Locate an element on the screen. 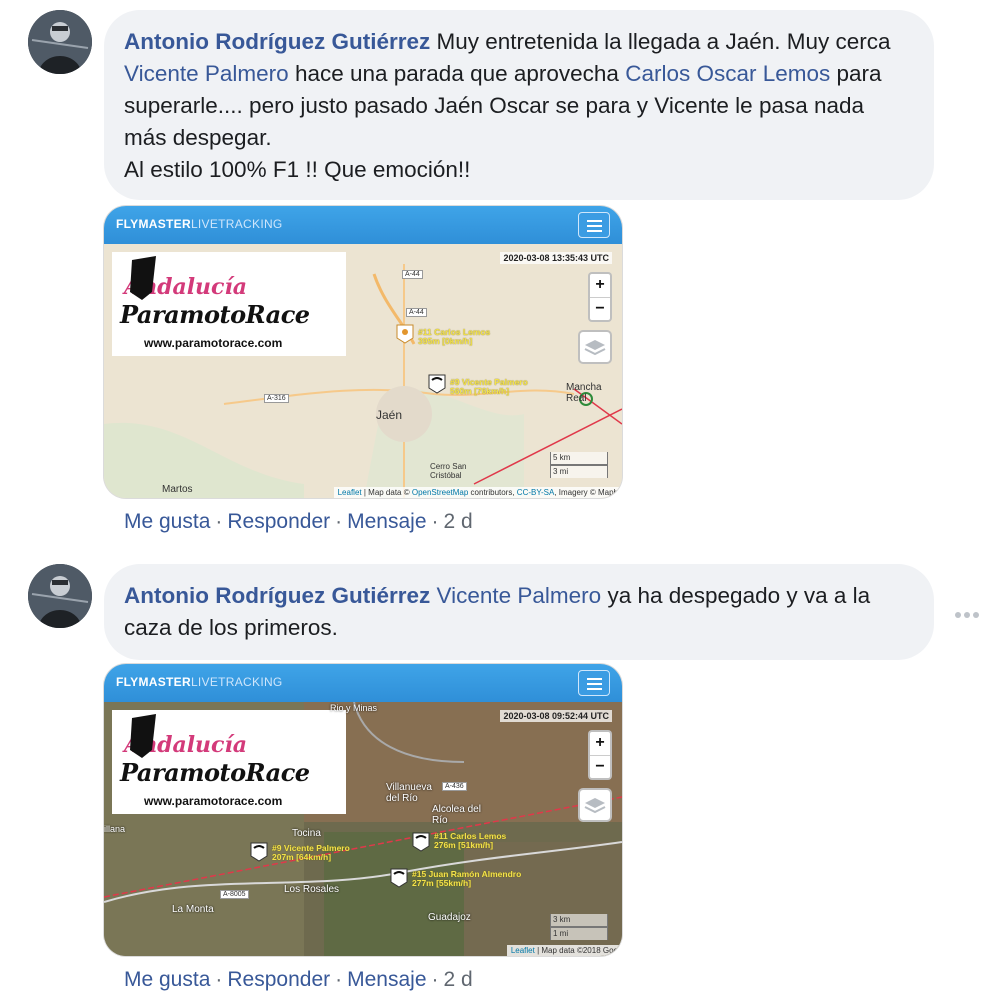 This screenshot has width=1002, height=1002. place-label: Tocina is located at coordinates (306, 833).